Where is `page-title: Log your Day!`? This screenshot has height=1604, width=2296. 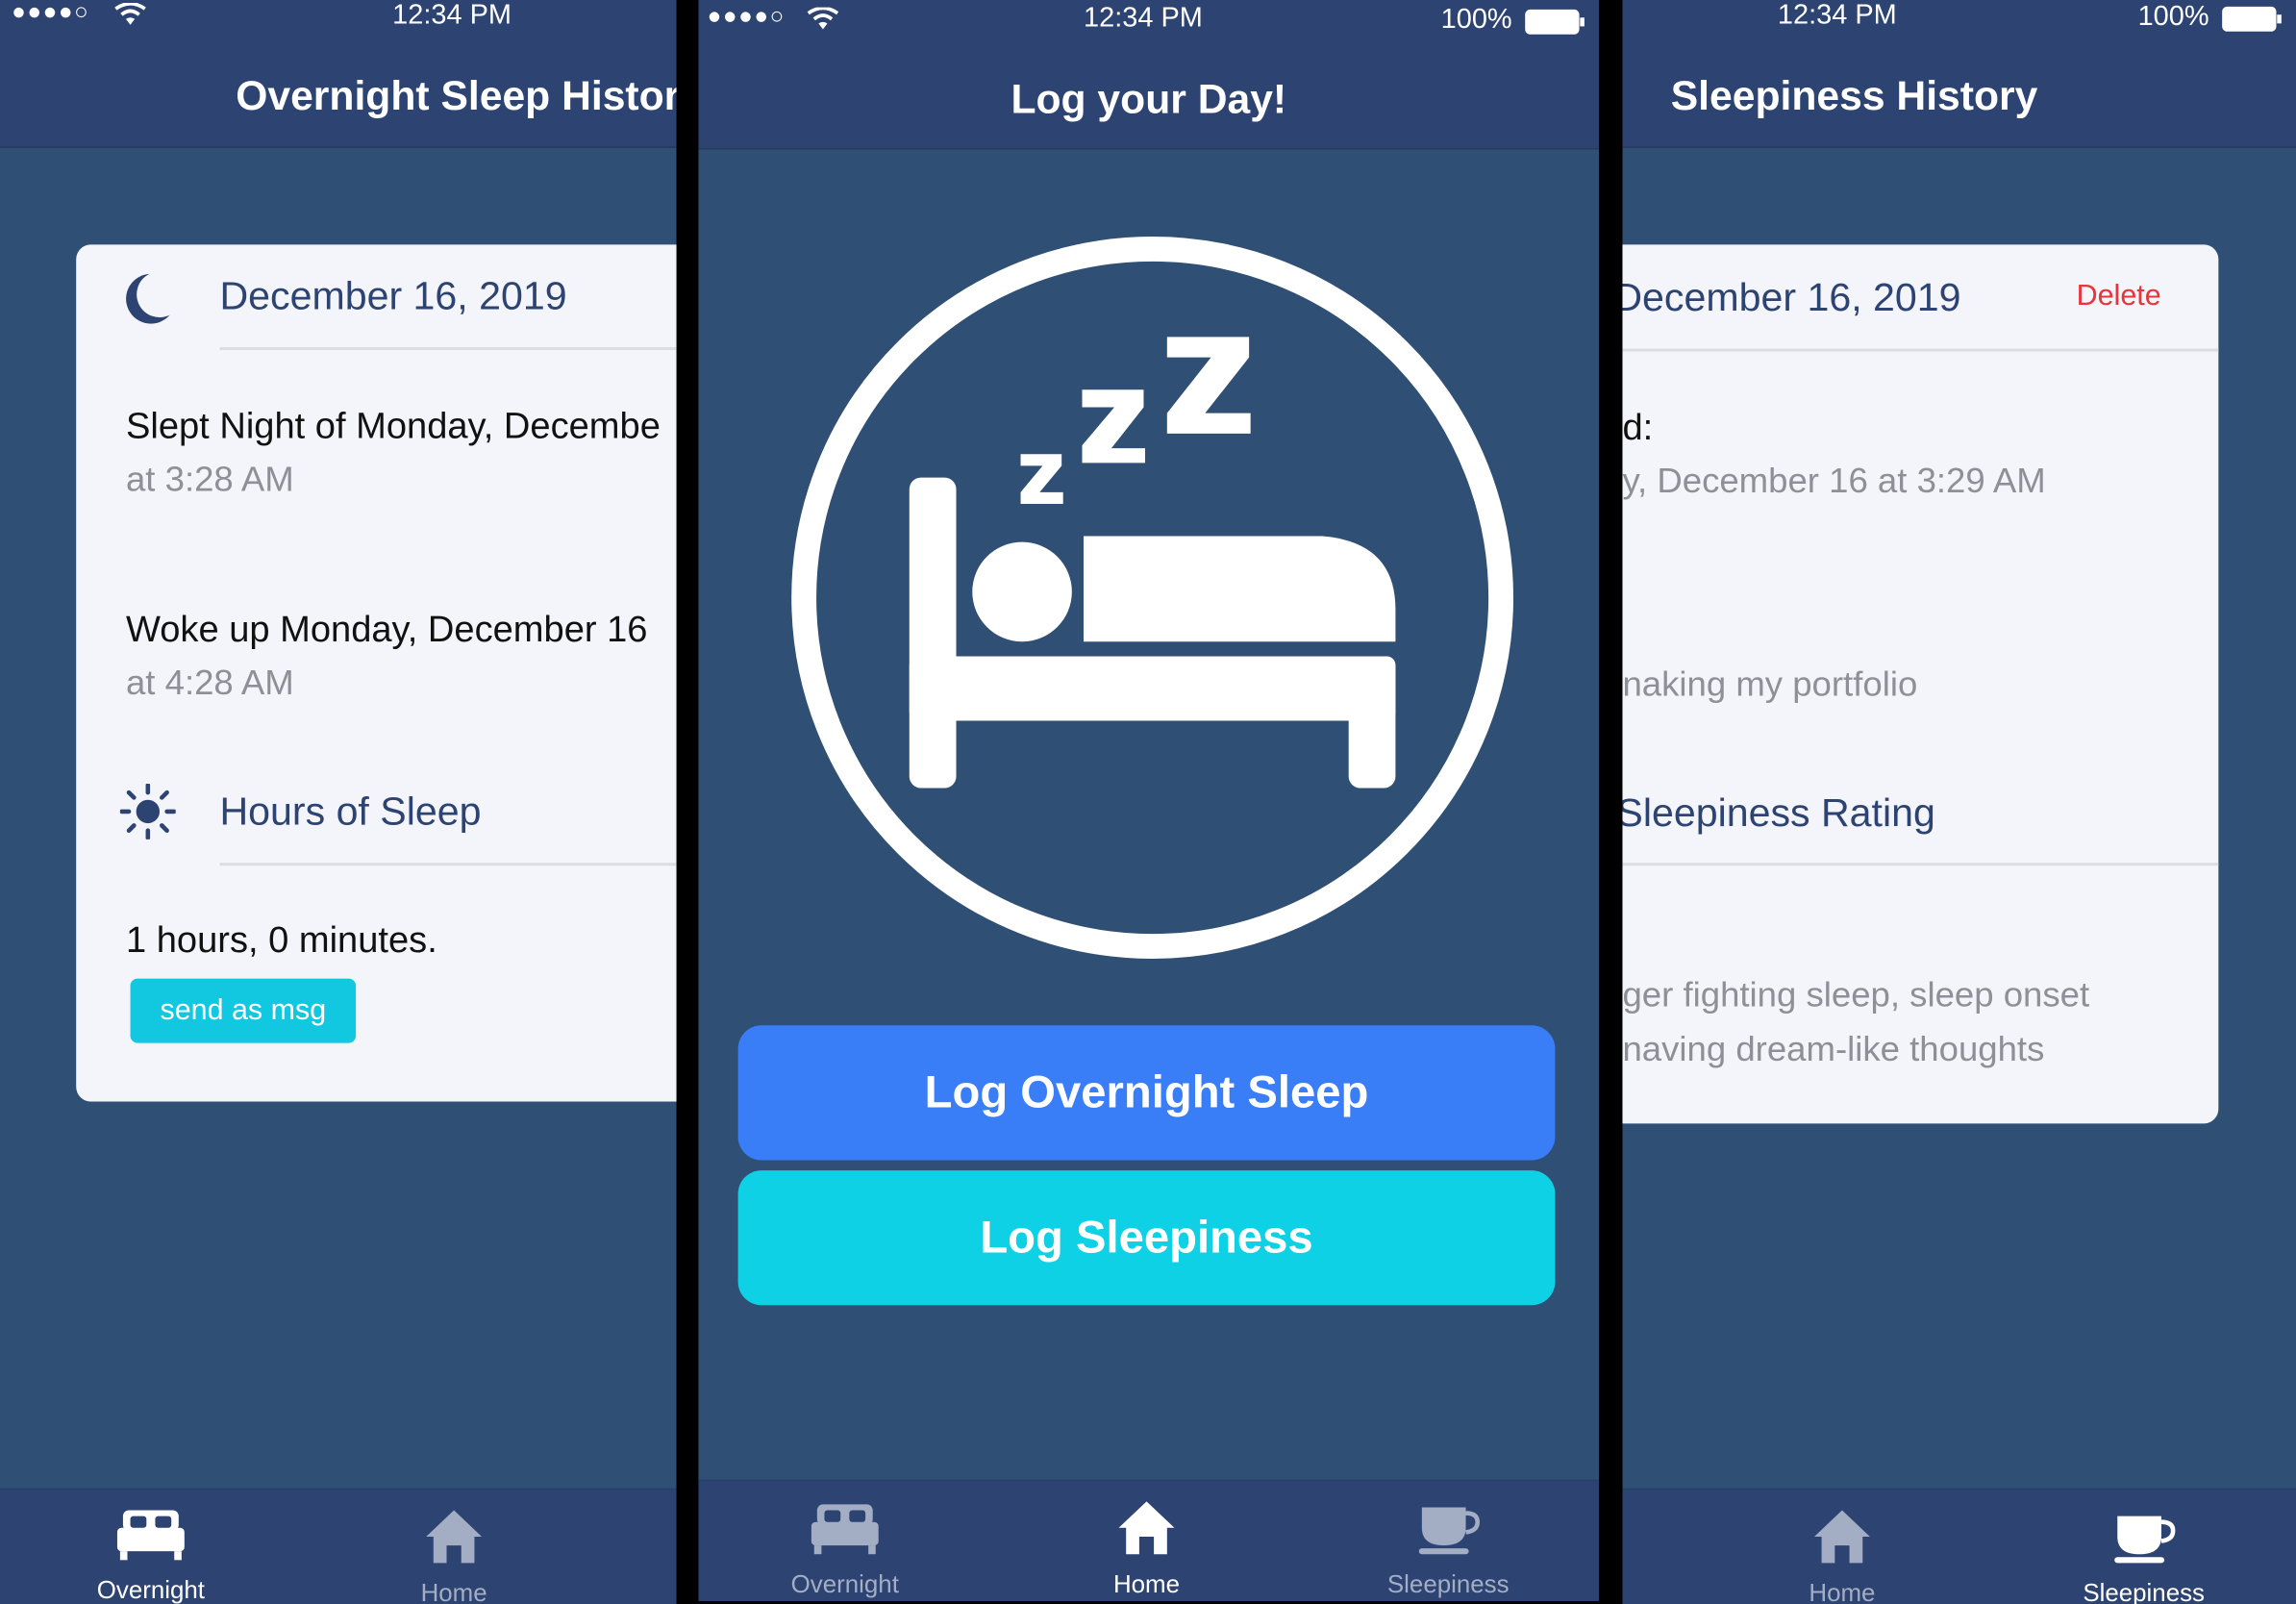 page-title: Log your Day! is located at coordinates (1149, 99).